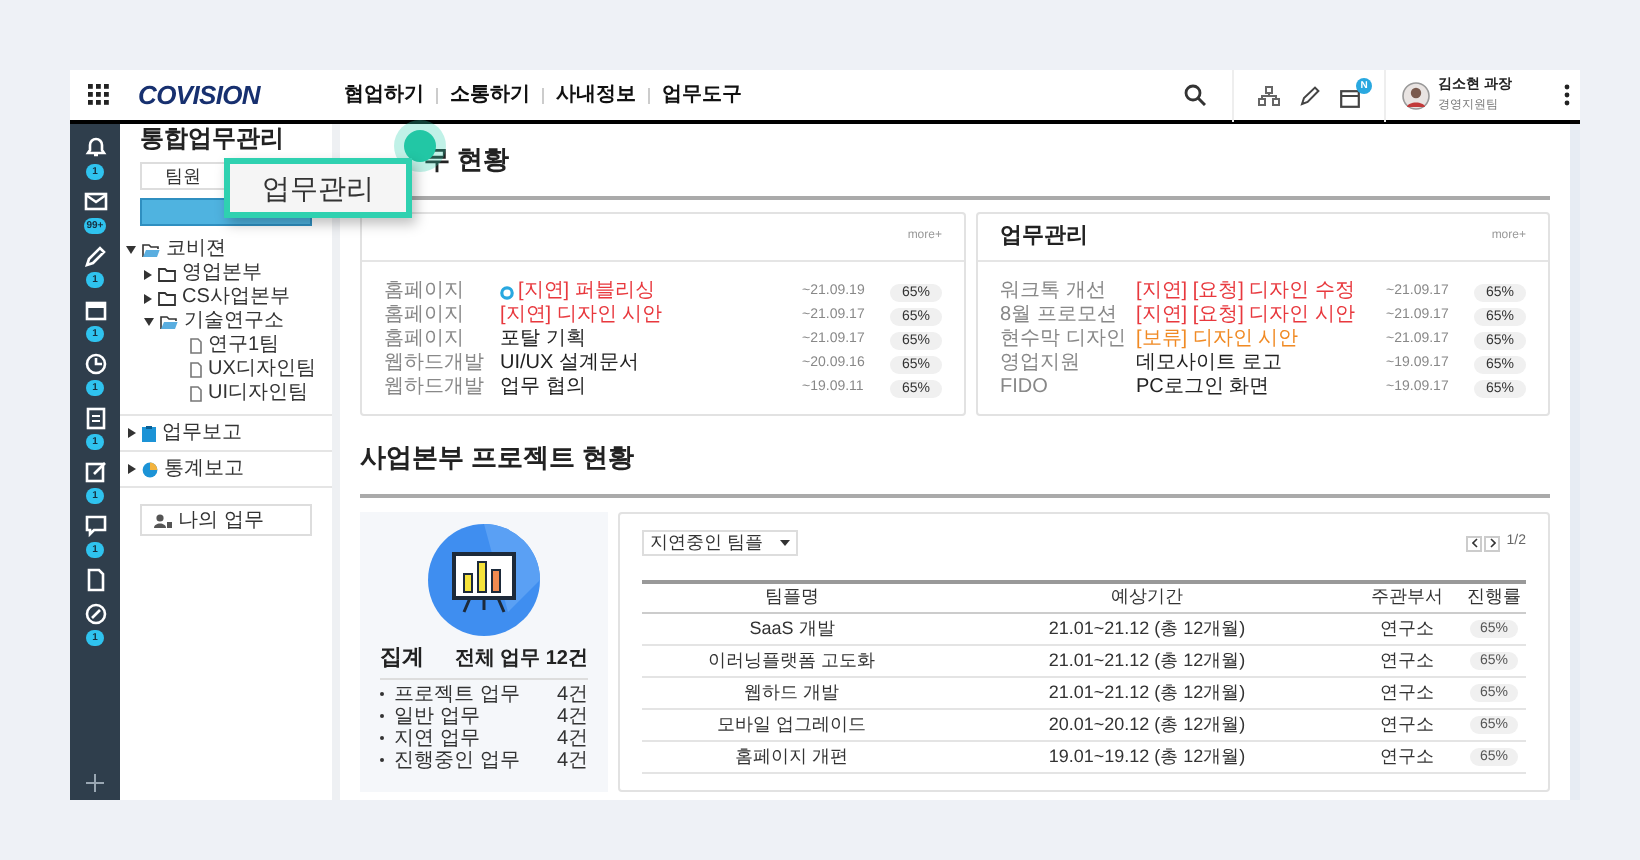 The image size is (1640, 860). Describe the element at coordinates (1054, 292) in the screenshot. I see `category-text: 워크톡 개선` at that location.